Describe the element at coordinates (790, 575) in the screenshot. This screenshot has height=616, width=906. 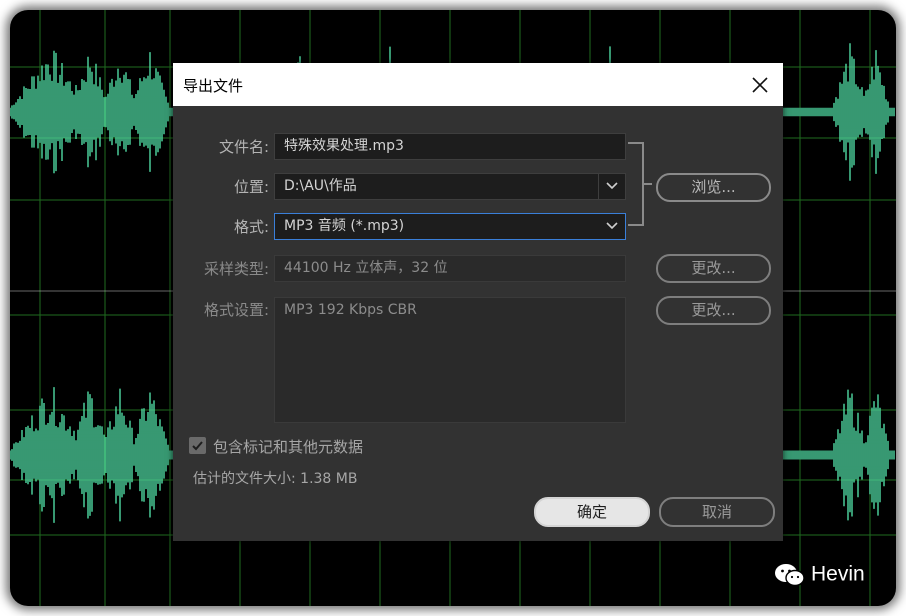
I see `wechat-icon` at that location.